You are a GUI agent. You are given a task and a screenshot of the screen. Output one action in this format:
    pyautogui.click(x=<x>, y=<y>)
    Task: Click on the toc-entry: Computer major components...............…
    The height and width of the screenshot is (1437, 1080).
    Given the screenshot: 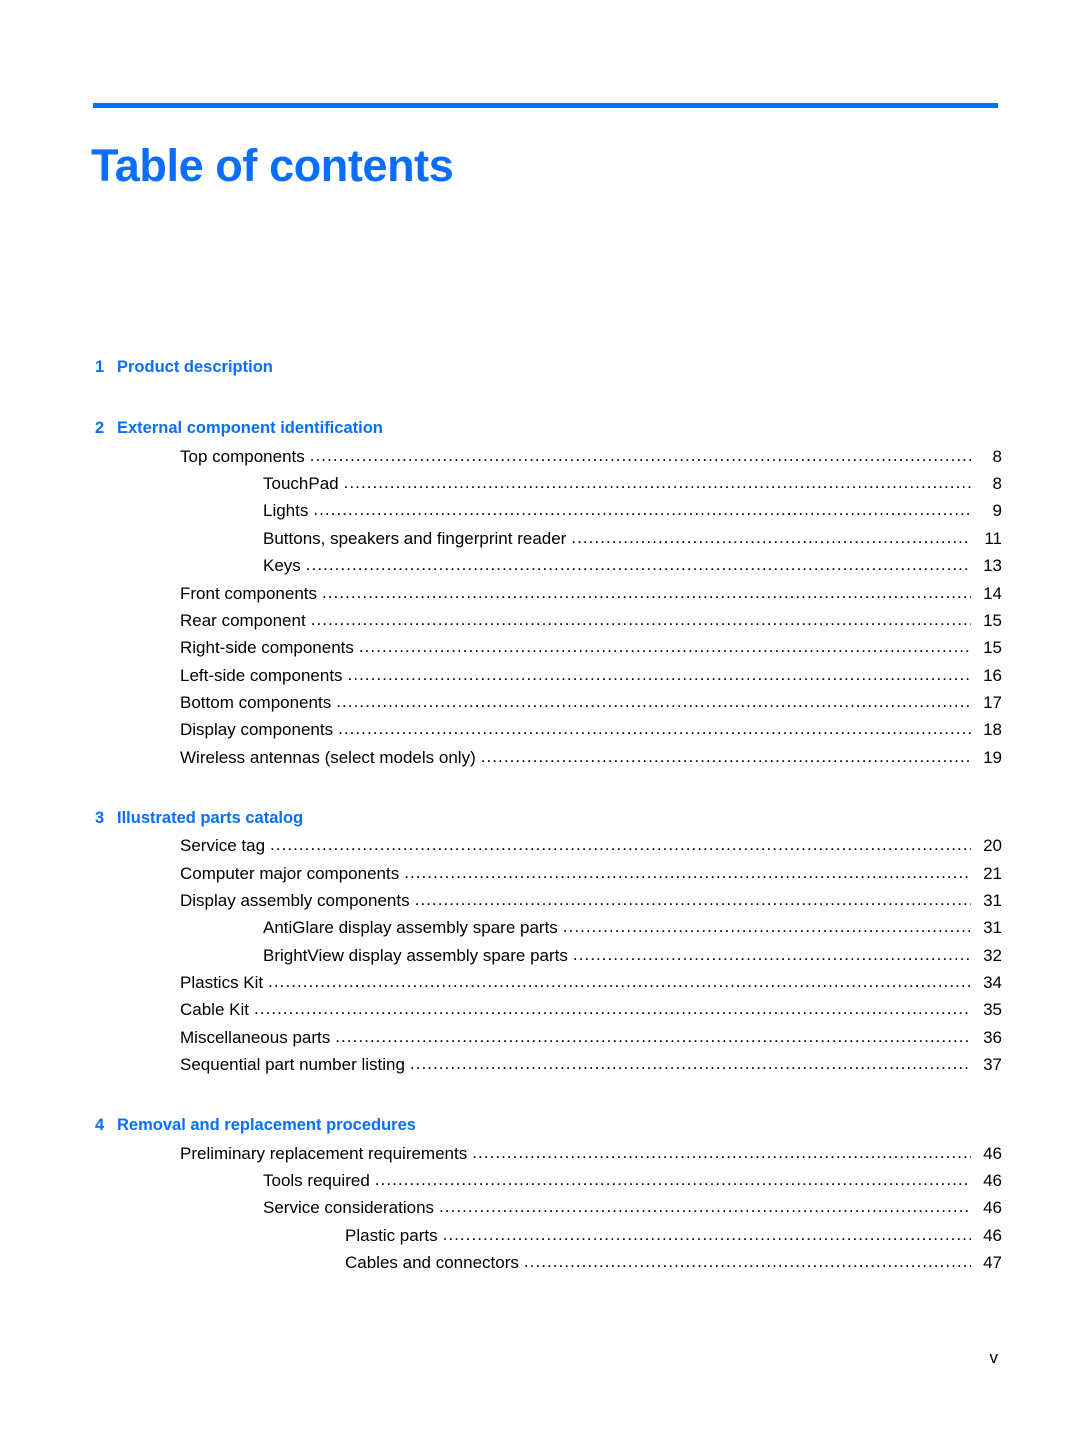 What is the action you would take?
    pyautogui.click(x=540, y=876)
    